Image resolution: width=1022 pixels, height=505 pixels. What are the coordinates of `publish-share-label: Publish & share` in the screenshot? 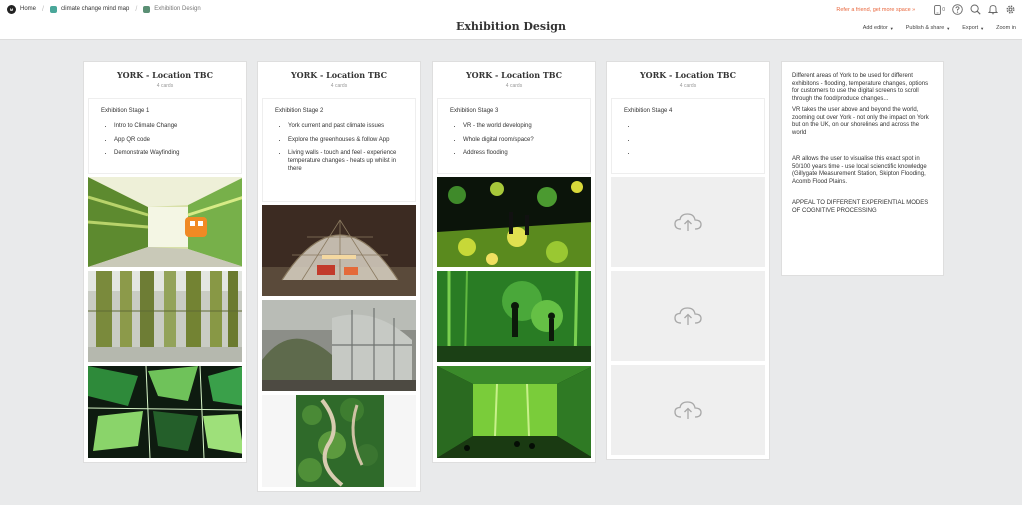 It's located at (925, 28).